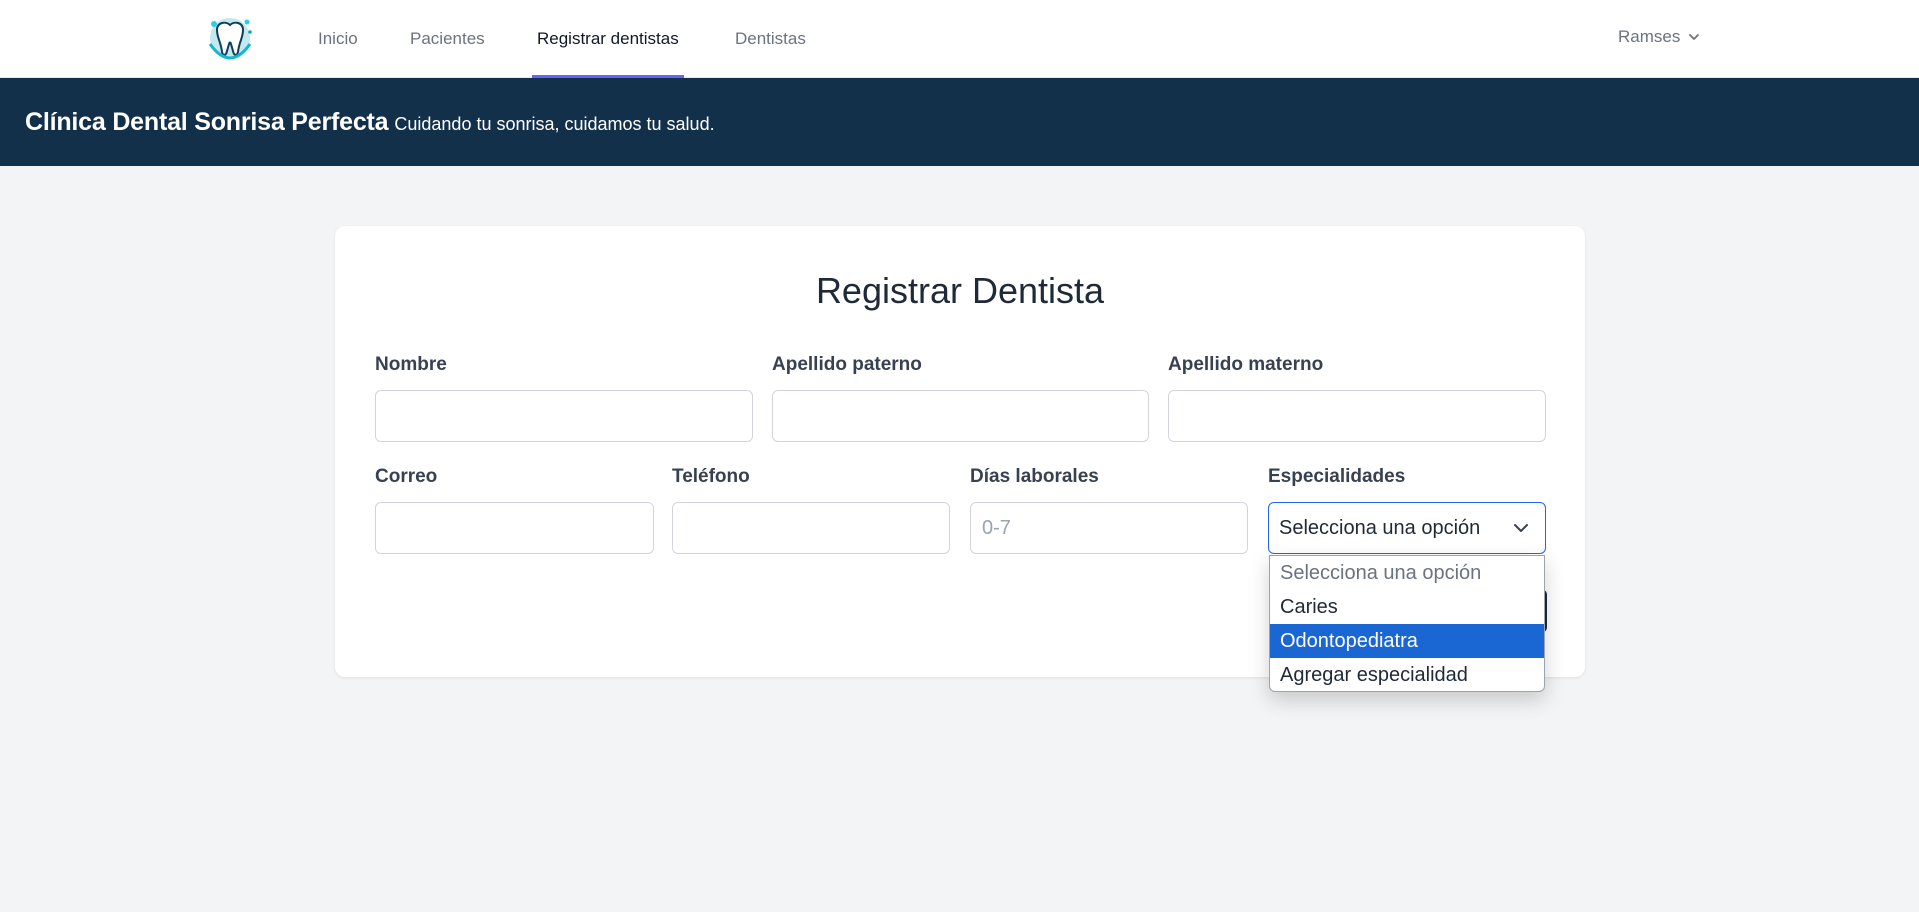  Describe the element at coordinates (1034, 476) in the screenshot. I see `dias-laborales-label: Días laborales` at that location.